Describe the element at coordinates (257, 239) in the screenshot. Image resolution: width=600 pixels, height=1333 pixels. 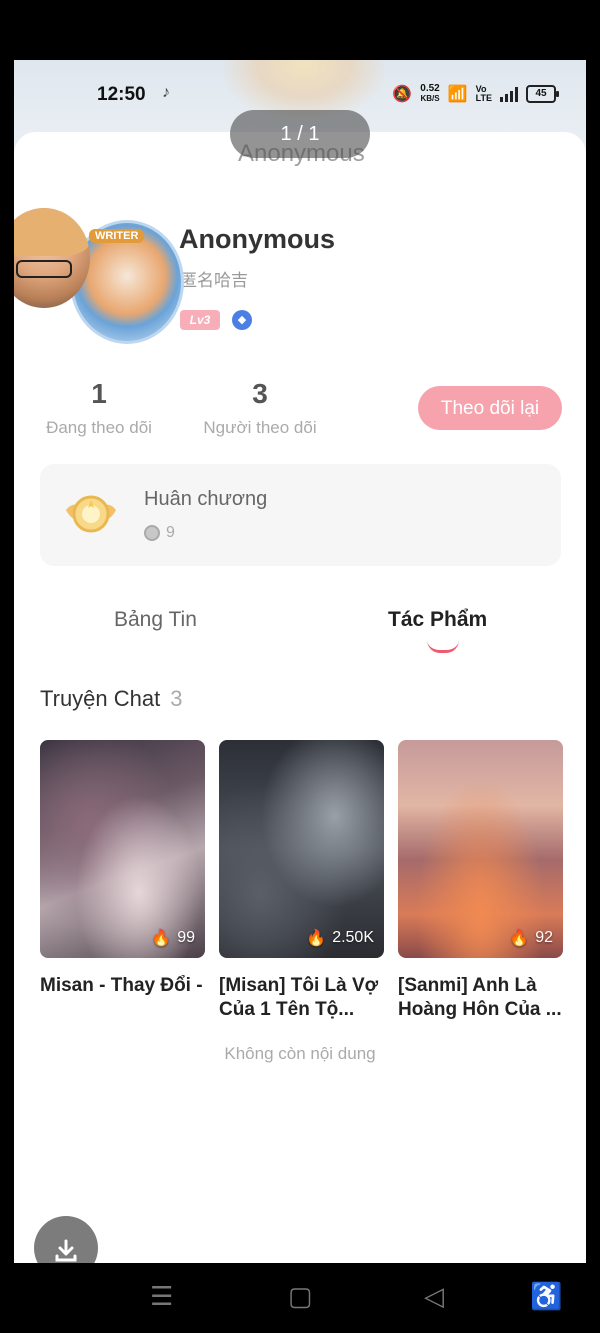
I see `profile-name: Anonymous` at that location.